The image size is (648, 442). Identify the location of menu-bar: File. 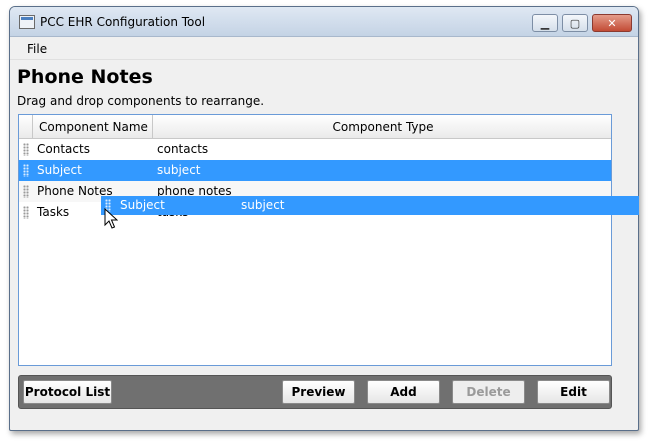
(324, 49).